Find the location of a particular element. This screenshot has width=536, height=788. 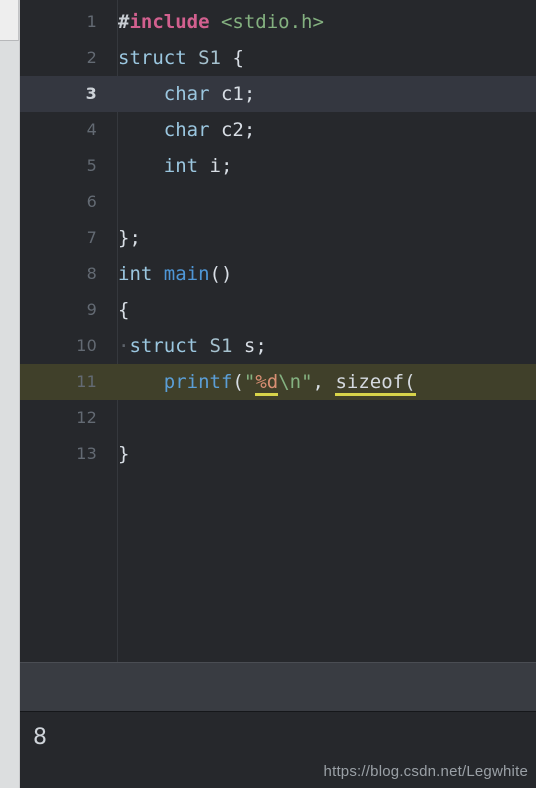

line-number: 5 is located at coordinates (58, 166).